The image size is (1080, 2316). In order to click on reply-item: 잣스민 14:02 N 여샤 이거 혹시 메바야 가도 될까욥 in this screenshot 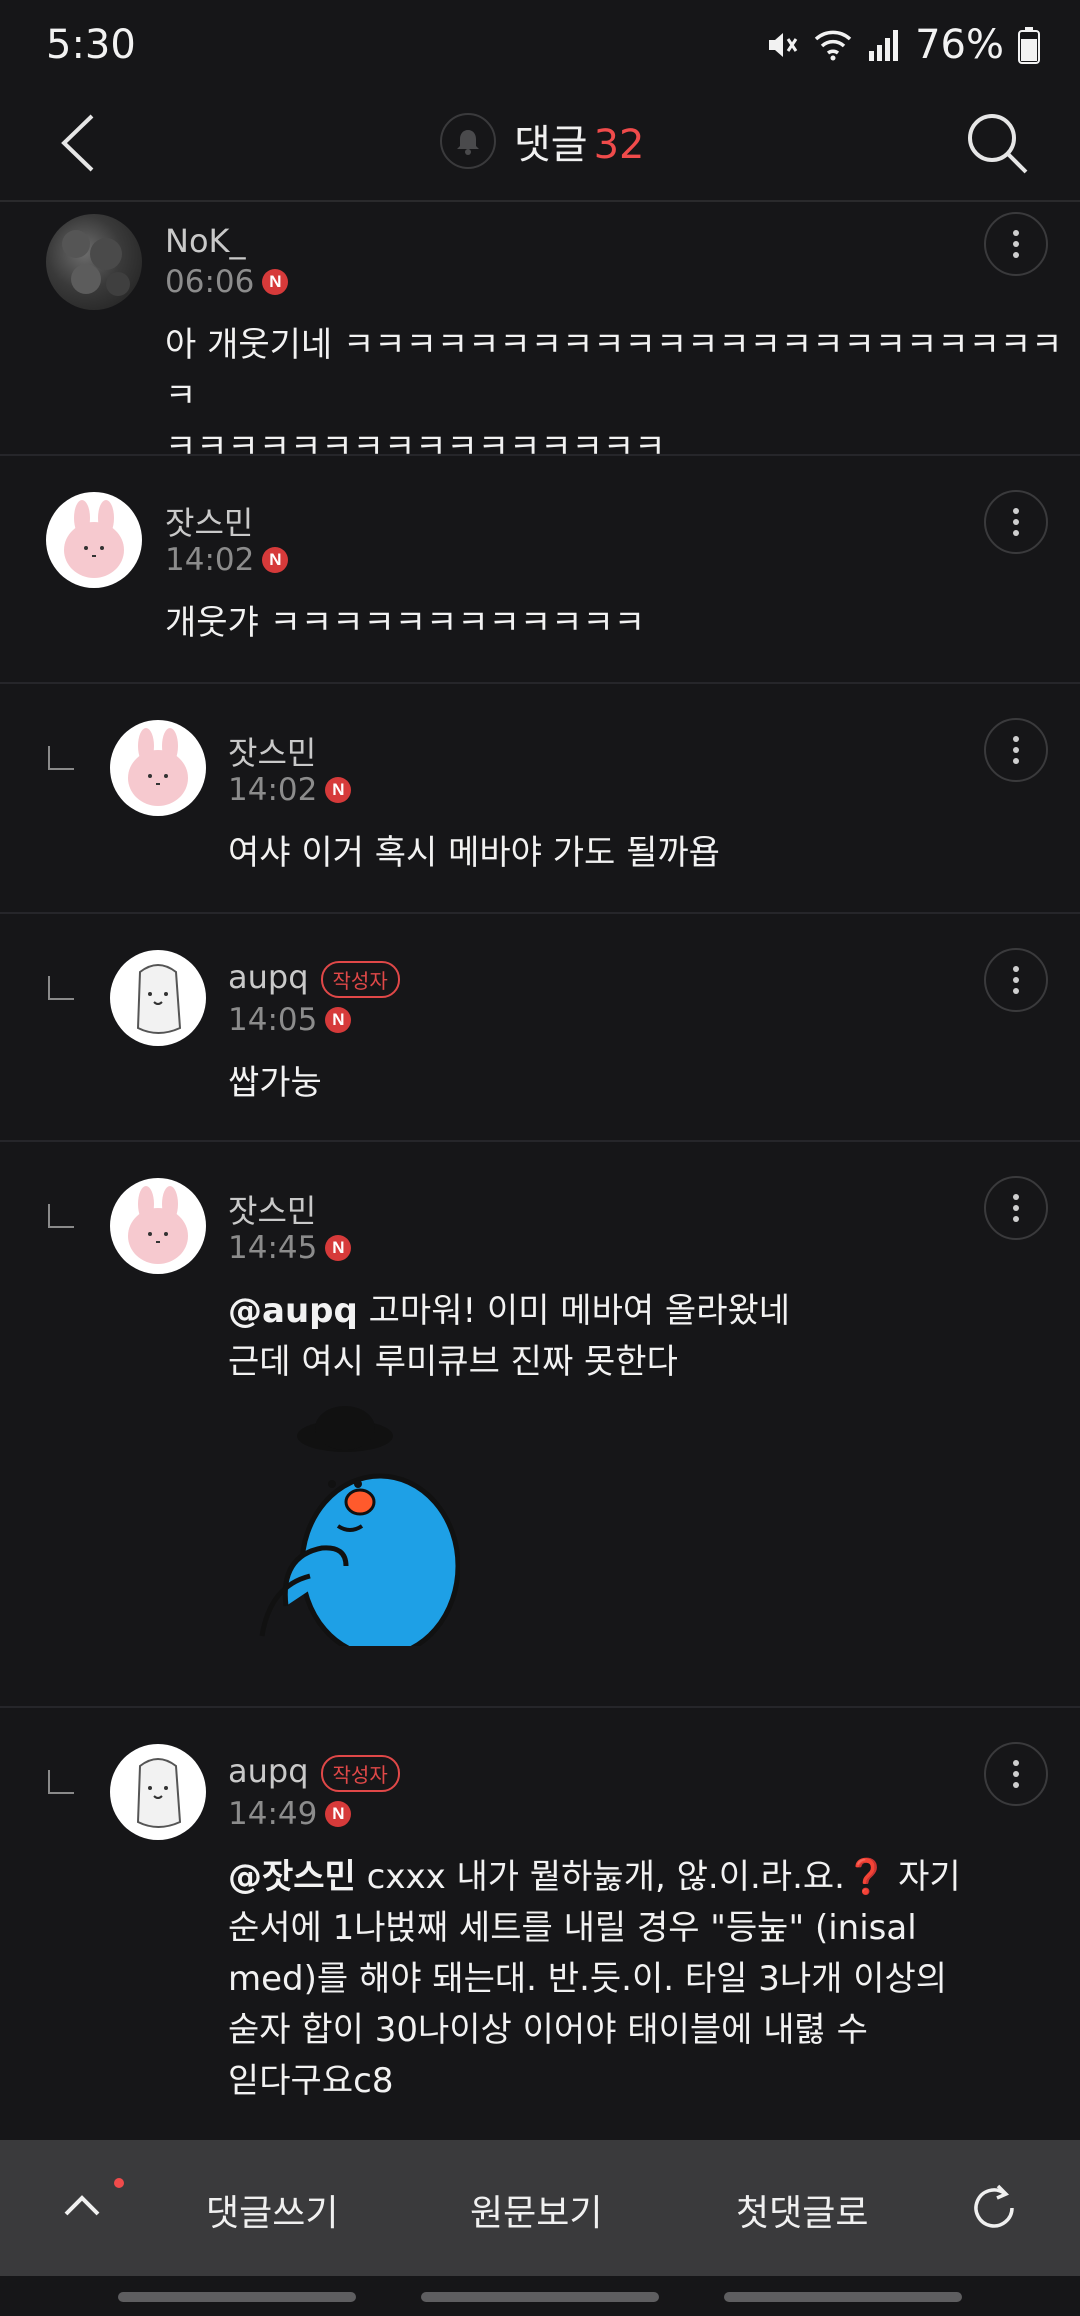, I will do `click(540, 799)`.